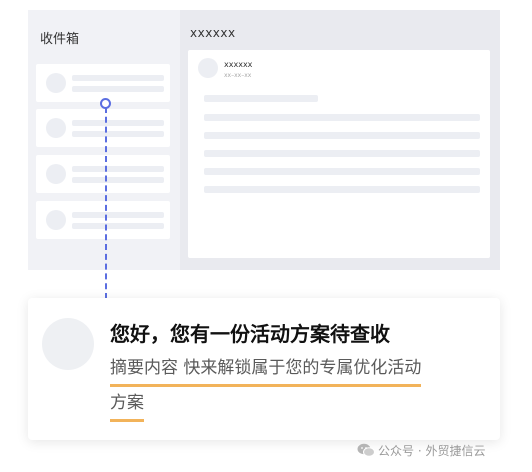  I want to click on notification-summary: 摘要内容 快来解锁属于您的专属优化活动 方案, so click(296, 387).